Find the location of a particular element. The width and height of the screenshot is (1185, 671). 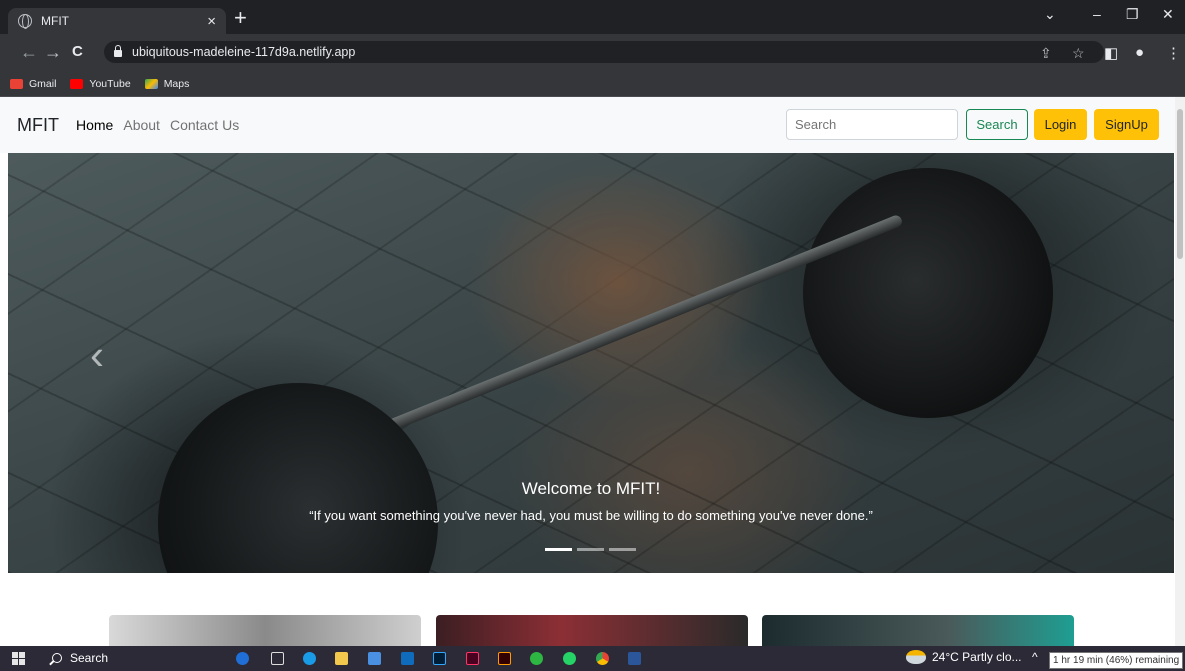

forward-button: → is located at coordinates (53, 52).